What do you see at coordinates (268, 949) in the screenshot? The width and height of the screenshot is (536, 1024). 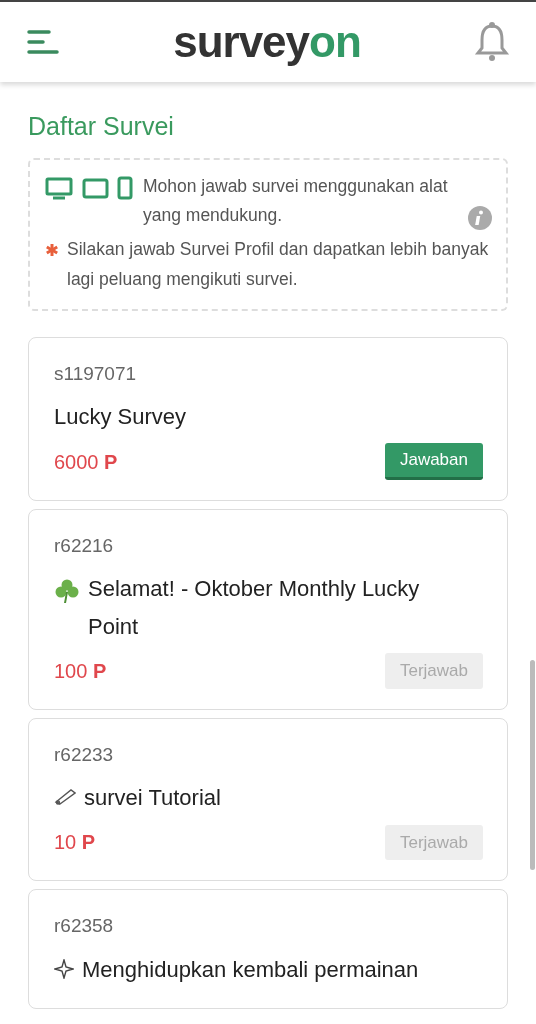 I see `survey-card: r62358 Menghidupkan kembali permainan` at bounding box center [268, 949].